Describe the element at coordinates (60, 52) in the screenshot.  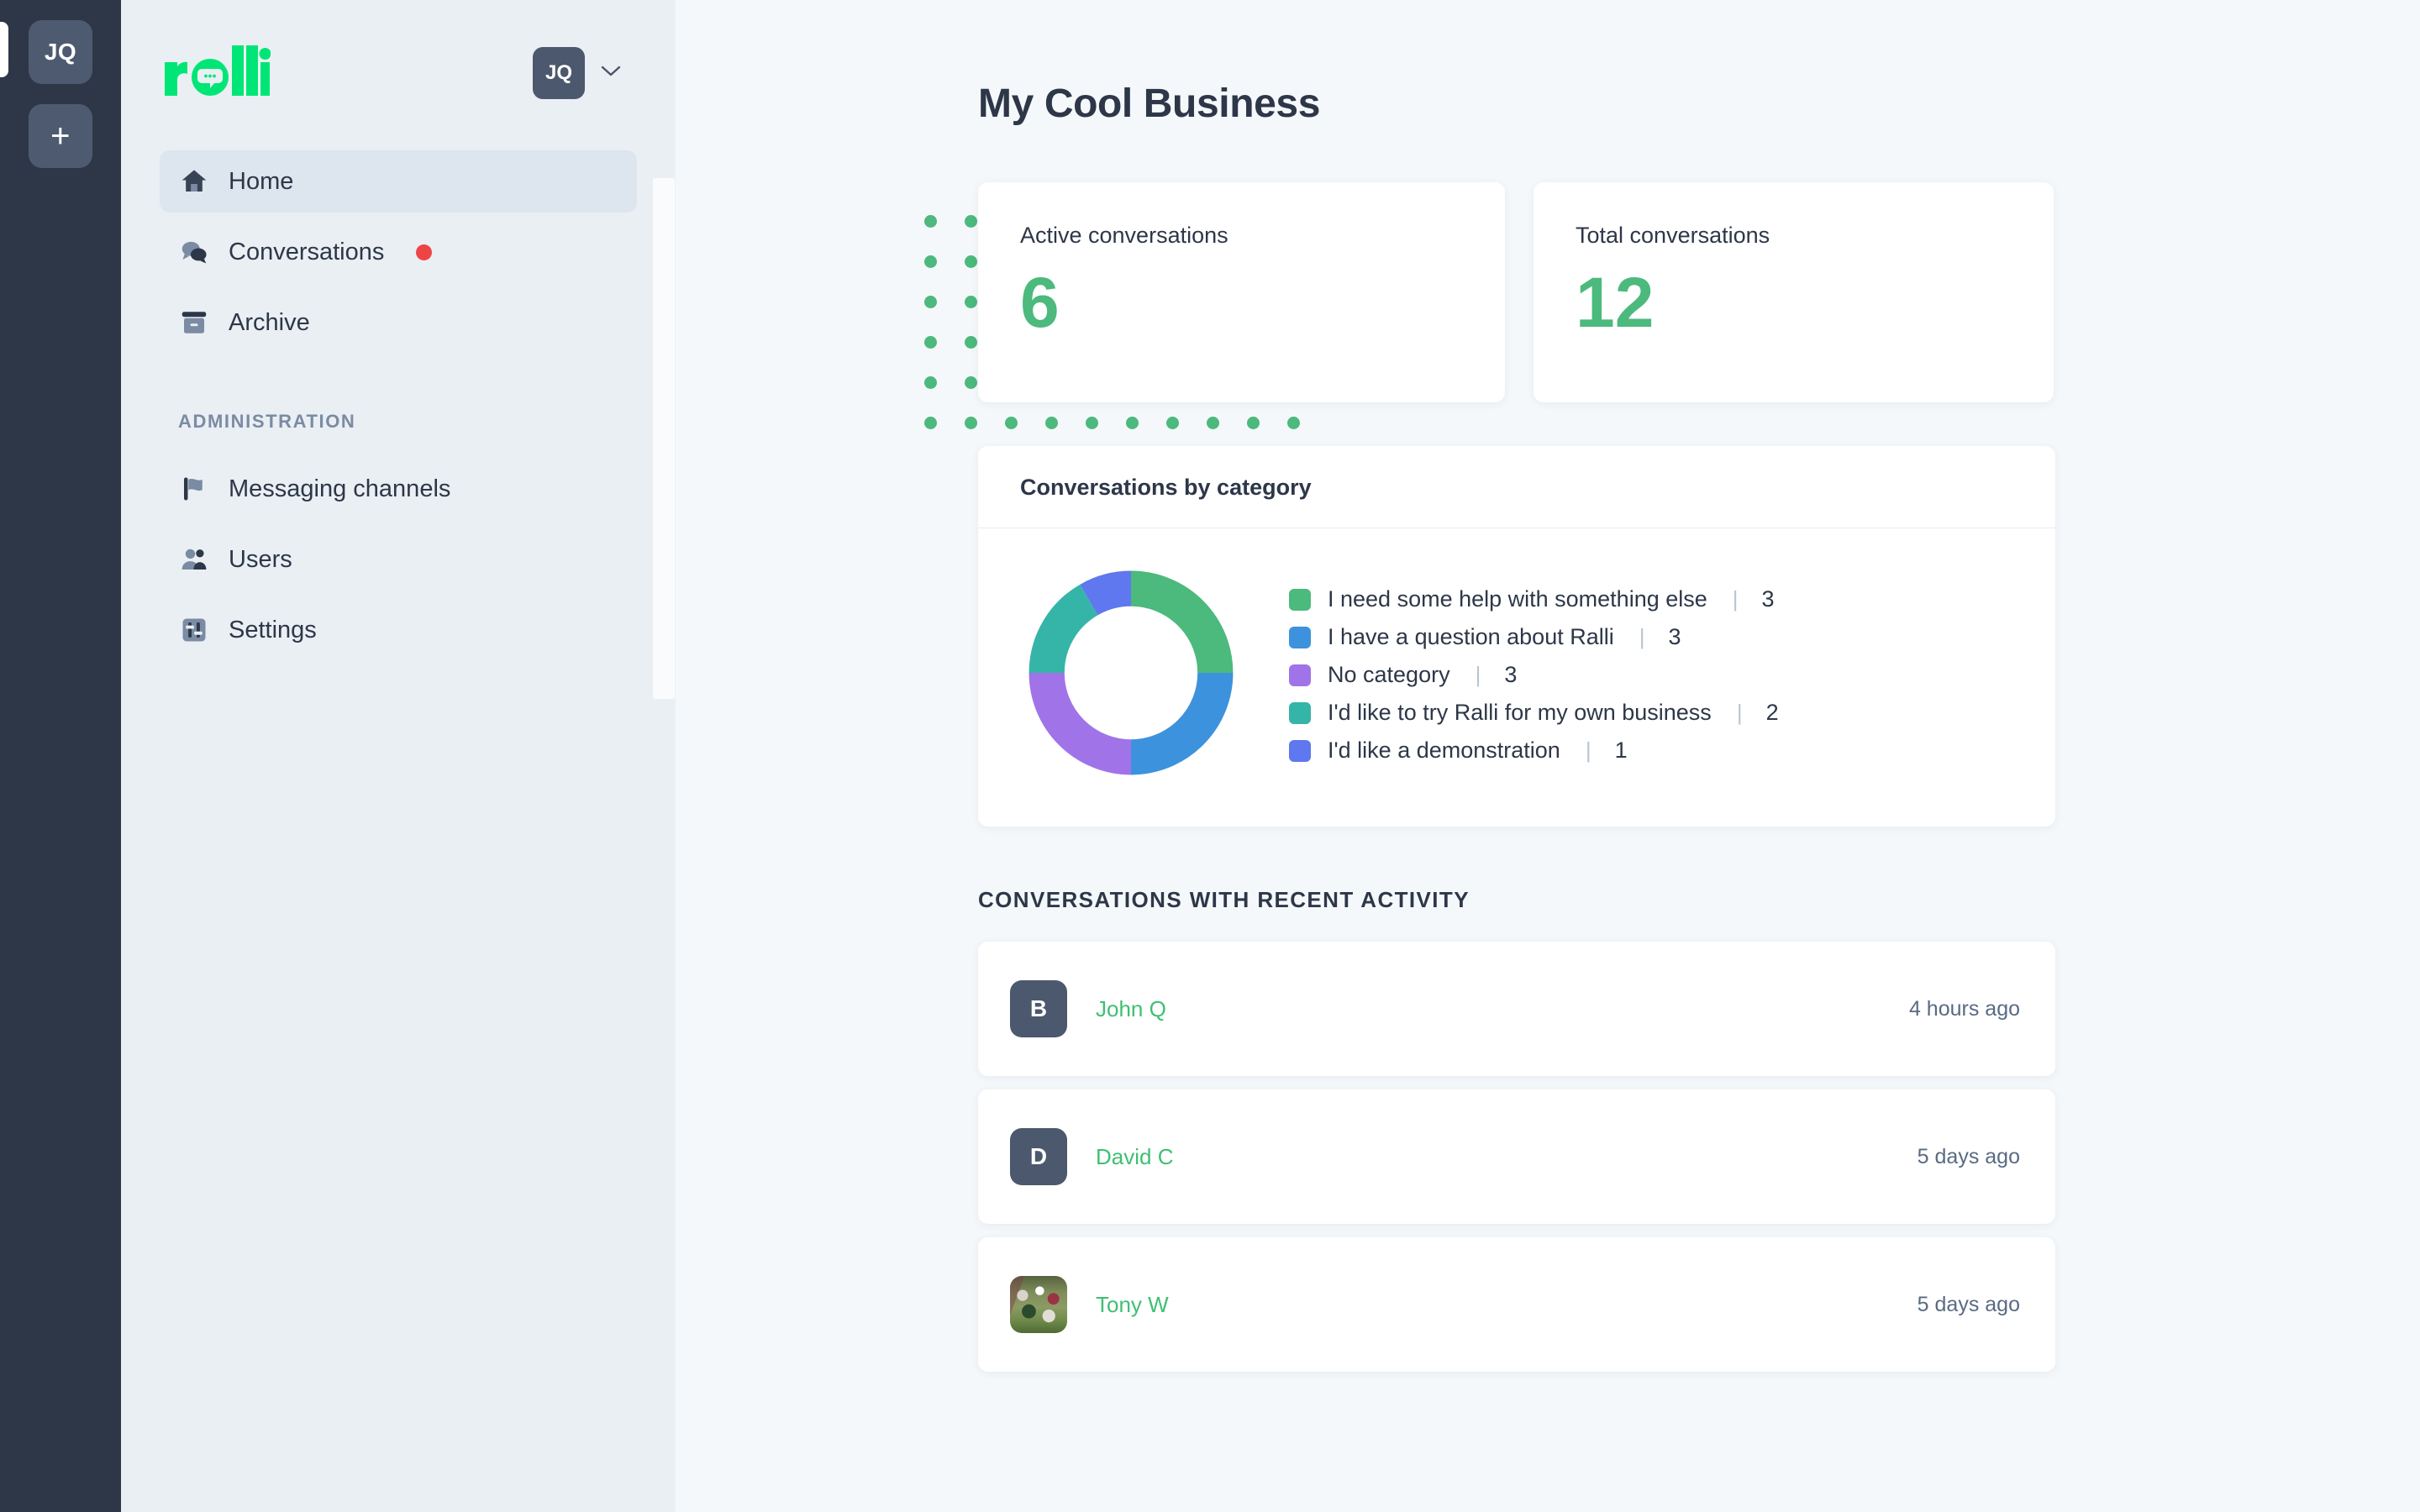
I see `rail-workspace-avatar: JQ` at that location.